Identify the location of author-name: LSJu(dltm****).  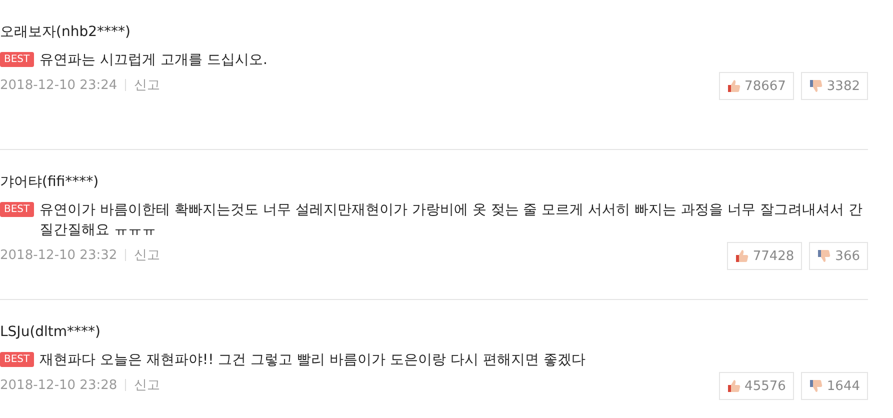
(51, 332).